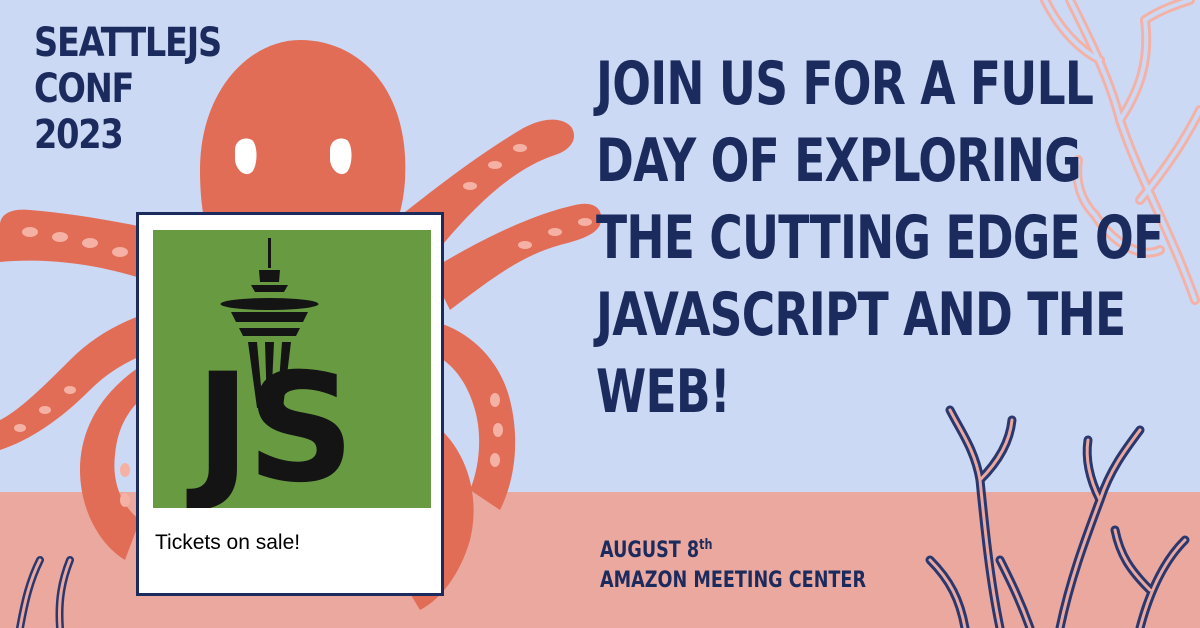 This screenshot has width=1200, height=628. I want to click on headline-line: DAY OF EXPLORING, so click(839, 161).